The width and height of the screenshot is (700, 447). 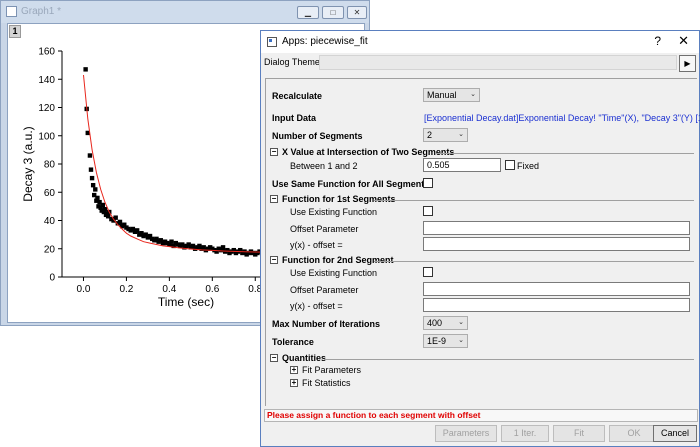 What do you see at coordinates (274, 152) in the screenshot?
I see `collapse-x-intersection-icon: −` at bounding box center [274, 152].